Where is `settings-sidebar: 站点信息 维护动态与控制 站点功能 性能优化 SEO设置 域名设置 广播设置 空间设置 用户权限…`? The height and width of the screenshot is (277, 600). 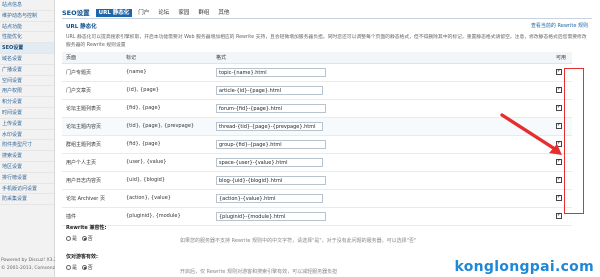
settings-sidebar: 站点信息 维护动态与控制 站点功能 性能优化 SEO设置 域名设置 广播设置 空间设置 用户权限… is located at coordinates (27, 138).